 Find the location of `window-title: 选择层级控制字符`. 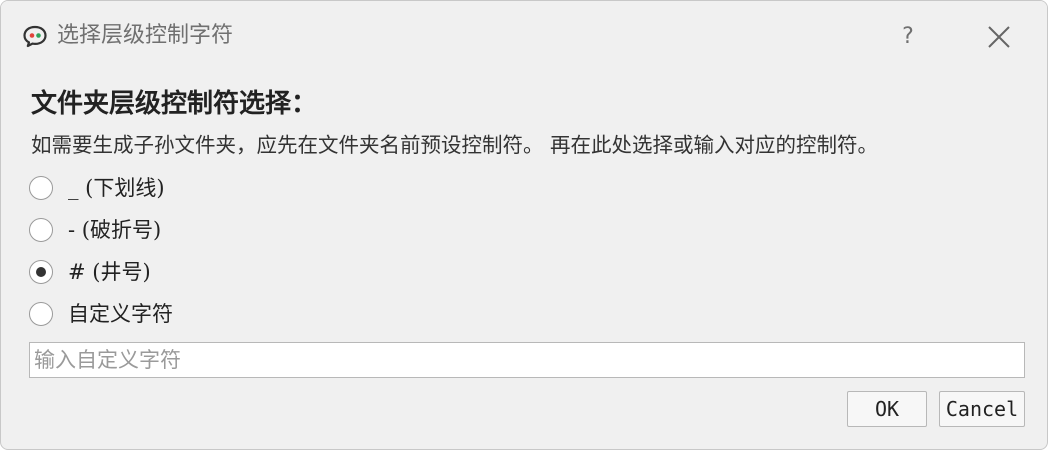

window-title: 选择层级控制字符 is located at coordinates (145, 35).